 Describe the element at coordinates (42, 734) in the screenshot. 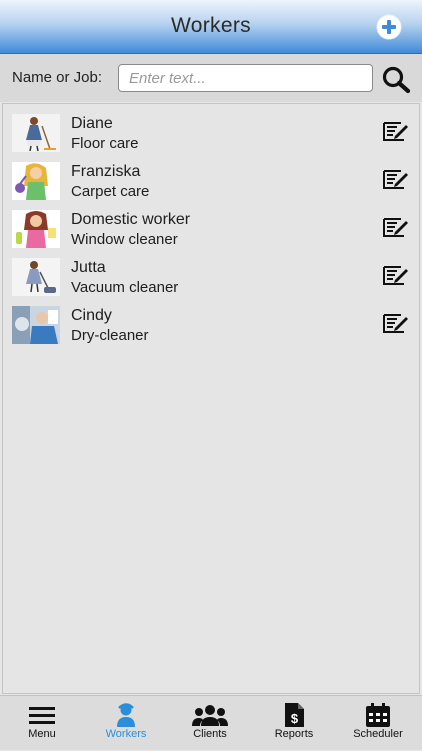

I see `tab-label: Menu` at that location.